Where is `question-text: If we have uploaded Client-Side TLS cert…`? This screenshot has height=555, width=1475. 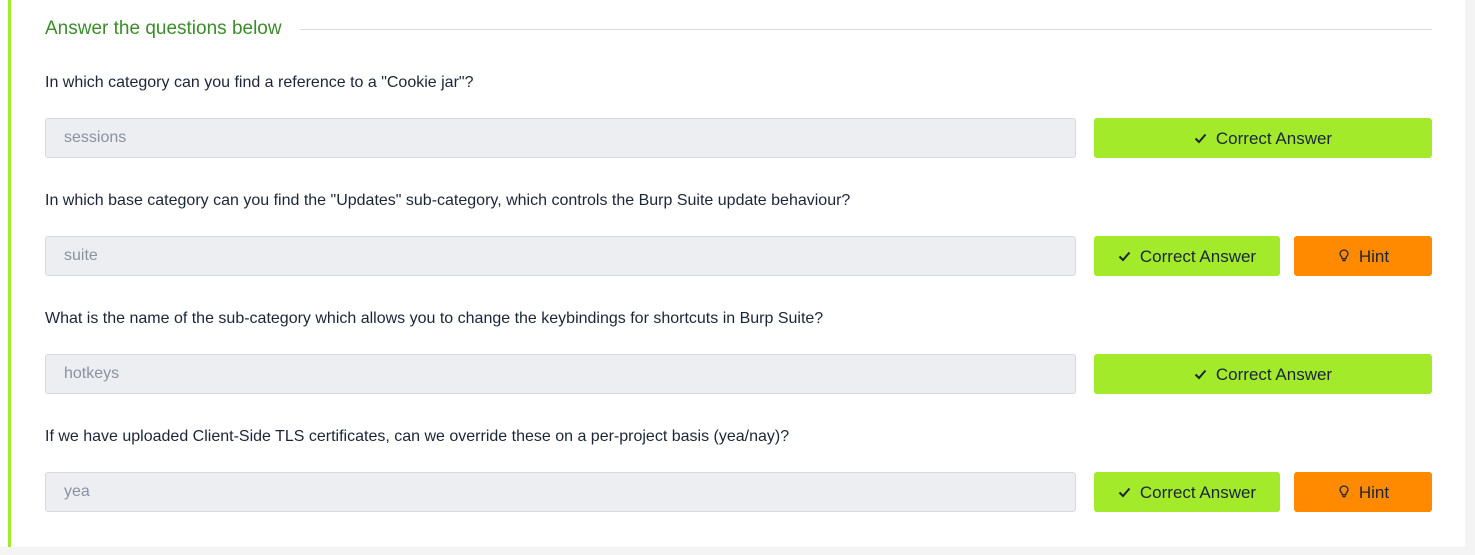 question-text: If we have uploaded Client-Side TLS cert… is located at coordinates (417, 436).